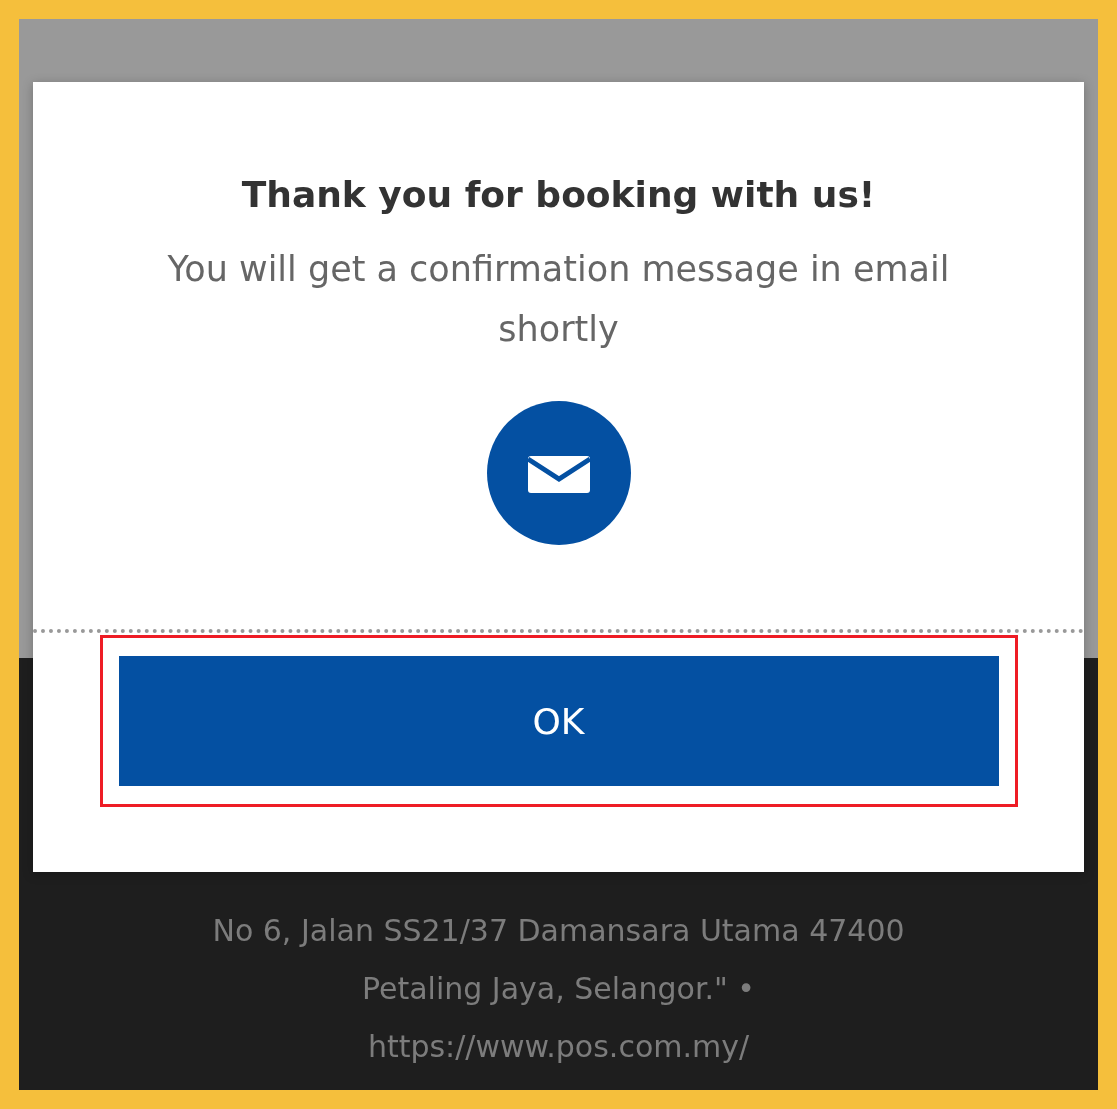  I want to click on mail-icon, so click(558, 473).